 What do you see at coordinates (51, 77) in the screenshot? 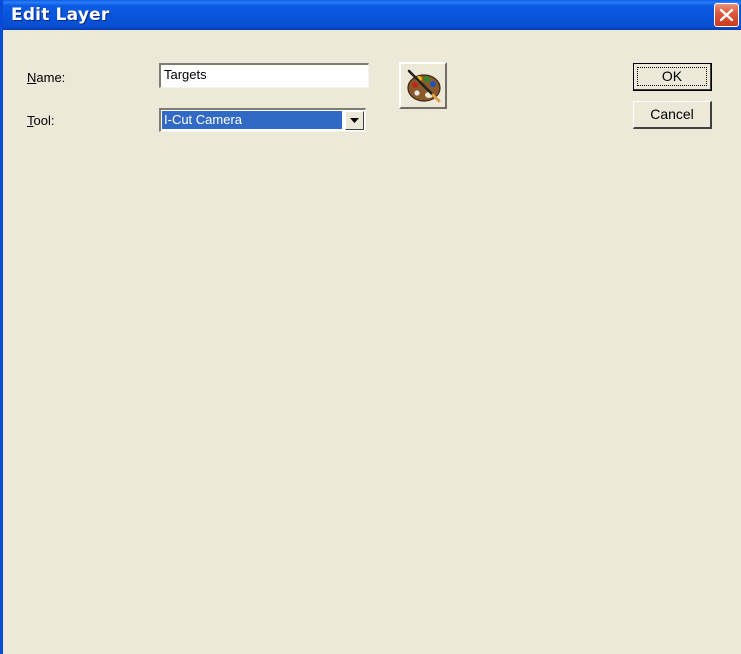
I see `name-label-text: ame:` at bounding box center [51, 77].